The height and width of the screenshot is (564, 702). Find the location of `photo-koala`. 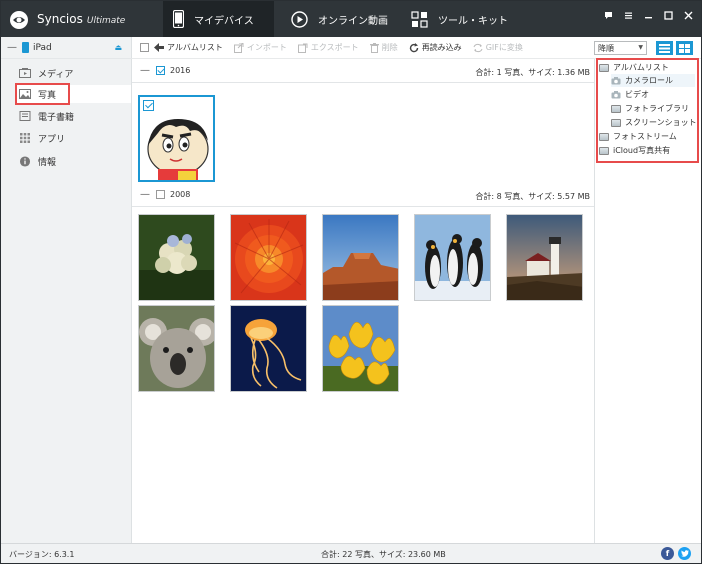

photo-koala is located at coordinates (176, 348).